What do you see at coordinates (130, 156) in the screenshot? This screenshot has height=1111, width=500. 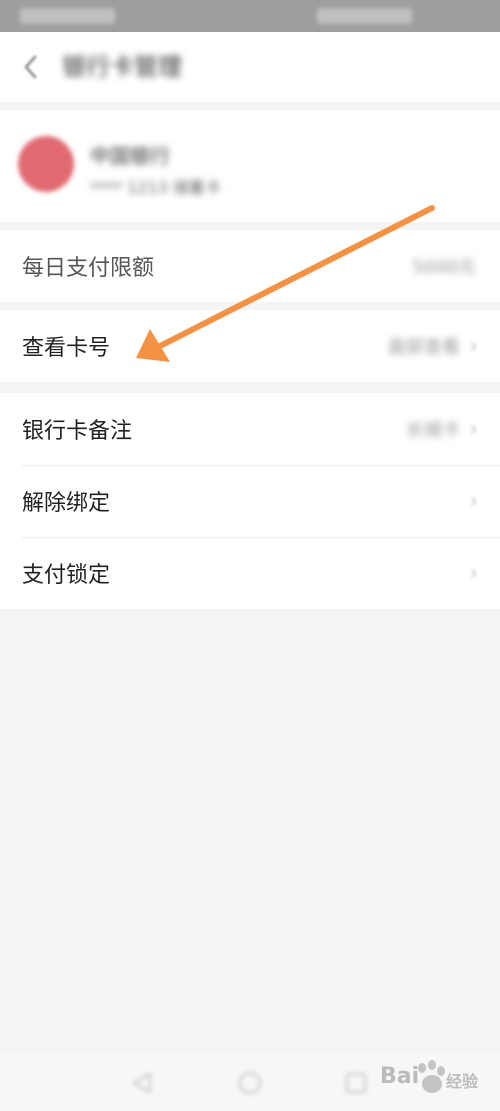 I see `bank-name: 中国银行` at bounding box center [130, 156].